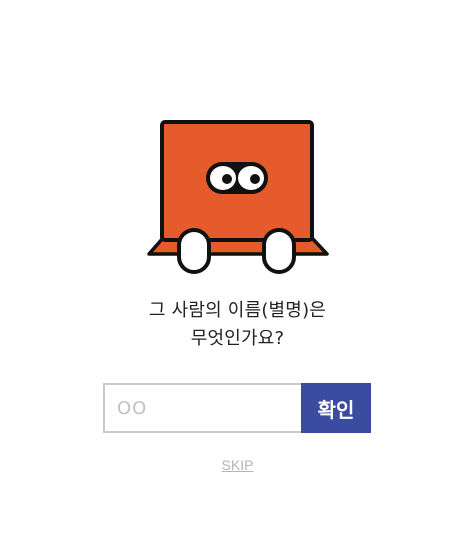  What do you see at coordinates (237, 325) in the screenshot?
I see `question-text: 그 사람의 이름(별명)은 무엇인가요?` at bounding box center [237, 325].